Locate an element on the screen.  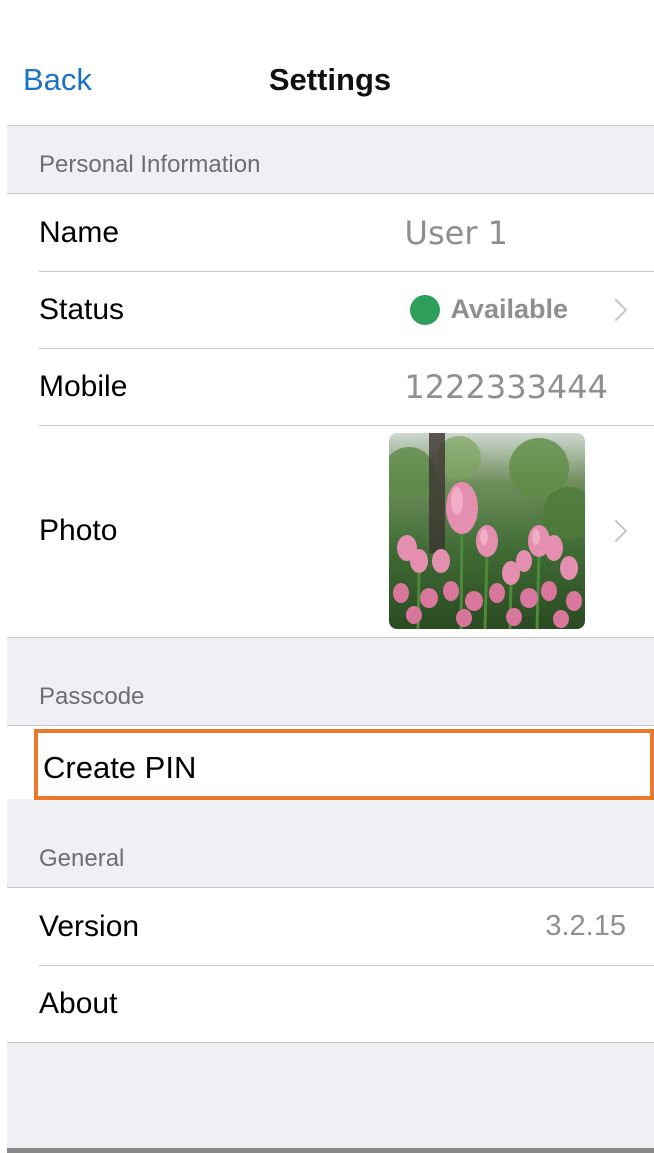
version-value: 3.2.15 is located at coordinates (585, 926).